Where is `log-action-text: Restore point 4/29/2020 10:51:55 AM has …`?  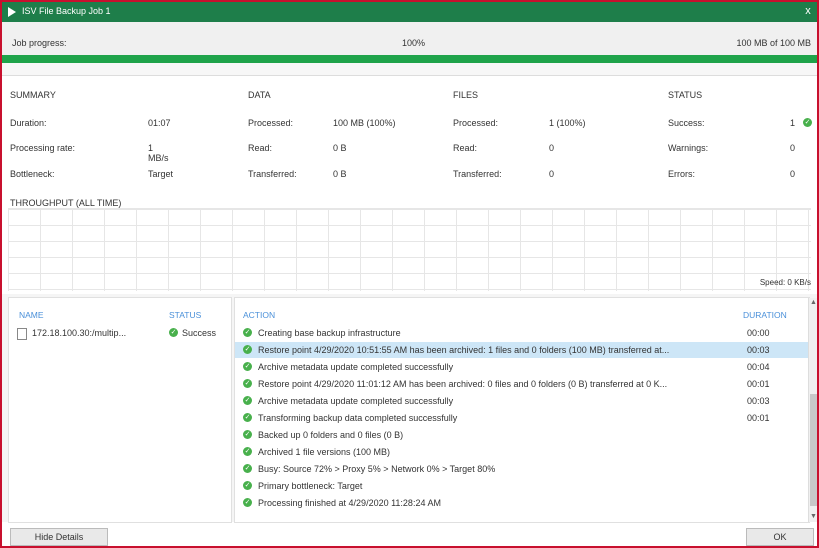
log-action-text: Restore point 4/29/2020 10:51:55 AM has … is located at coordinates (464, 350).